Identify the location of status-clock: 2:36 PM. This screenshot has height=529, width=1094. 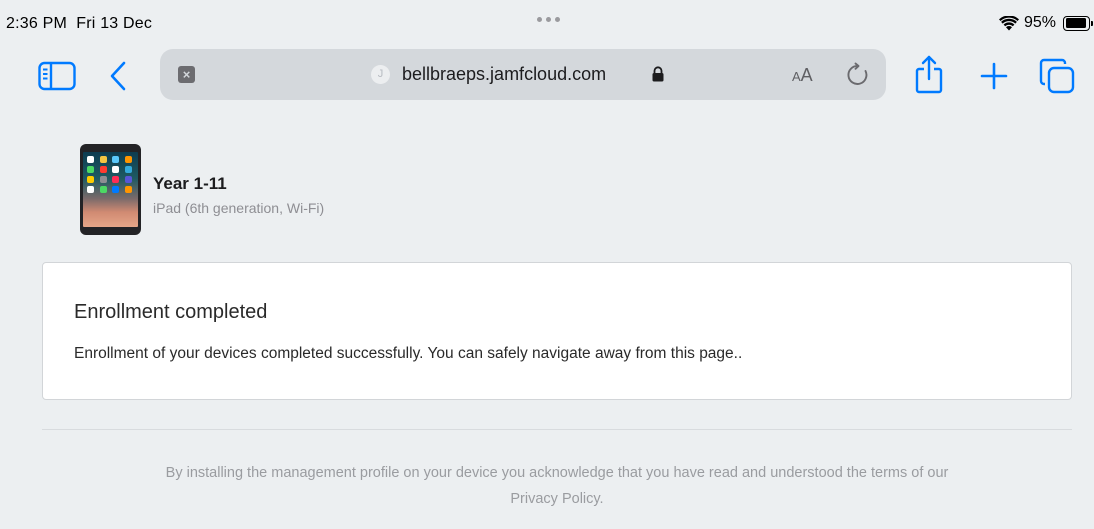
(36, 23).